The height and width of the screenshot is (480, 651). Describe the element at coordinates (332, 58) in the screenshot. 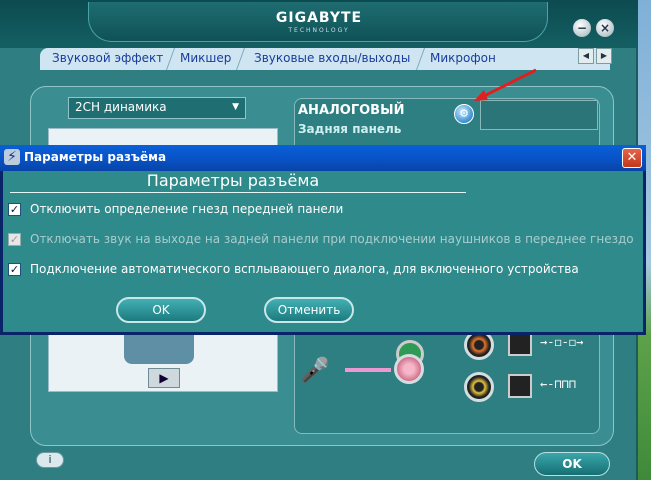

I see `tab-audio-io: Звуковые входы/выходы` at that location.